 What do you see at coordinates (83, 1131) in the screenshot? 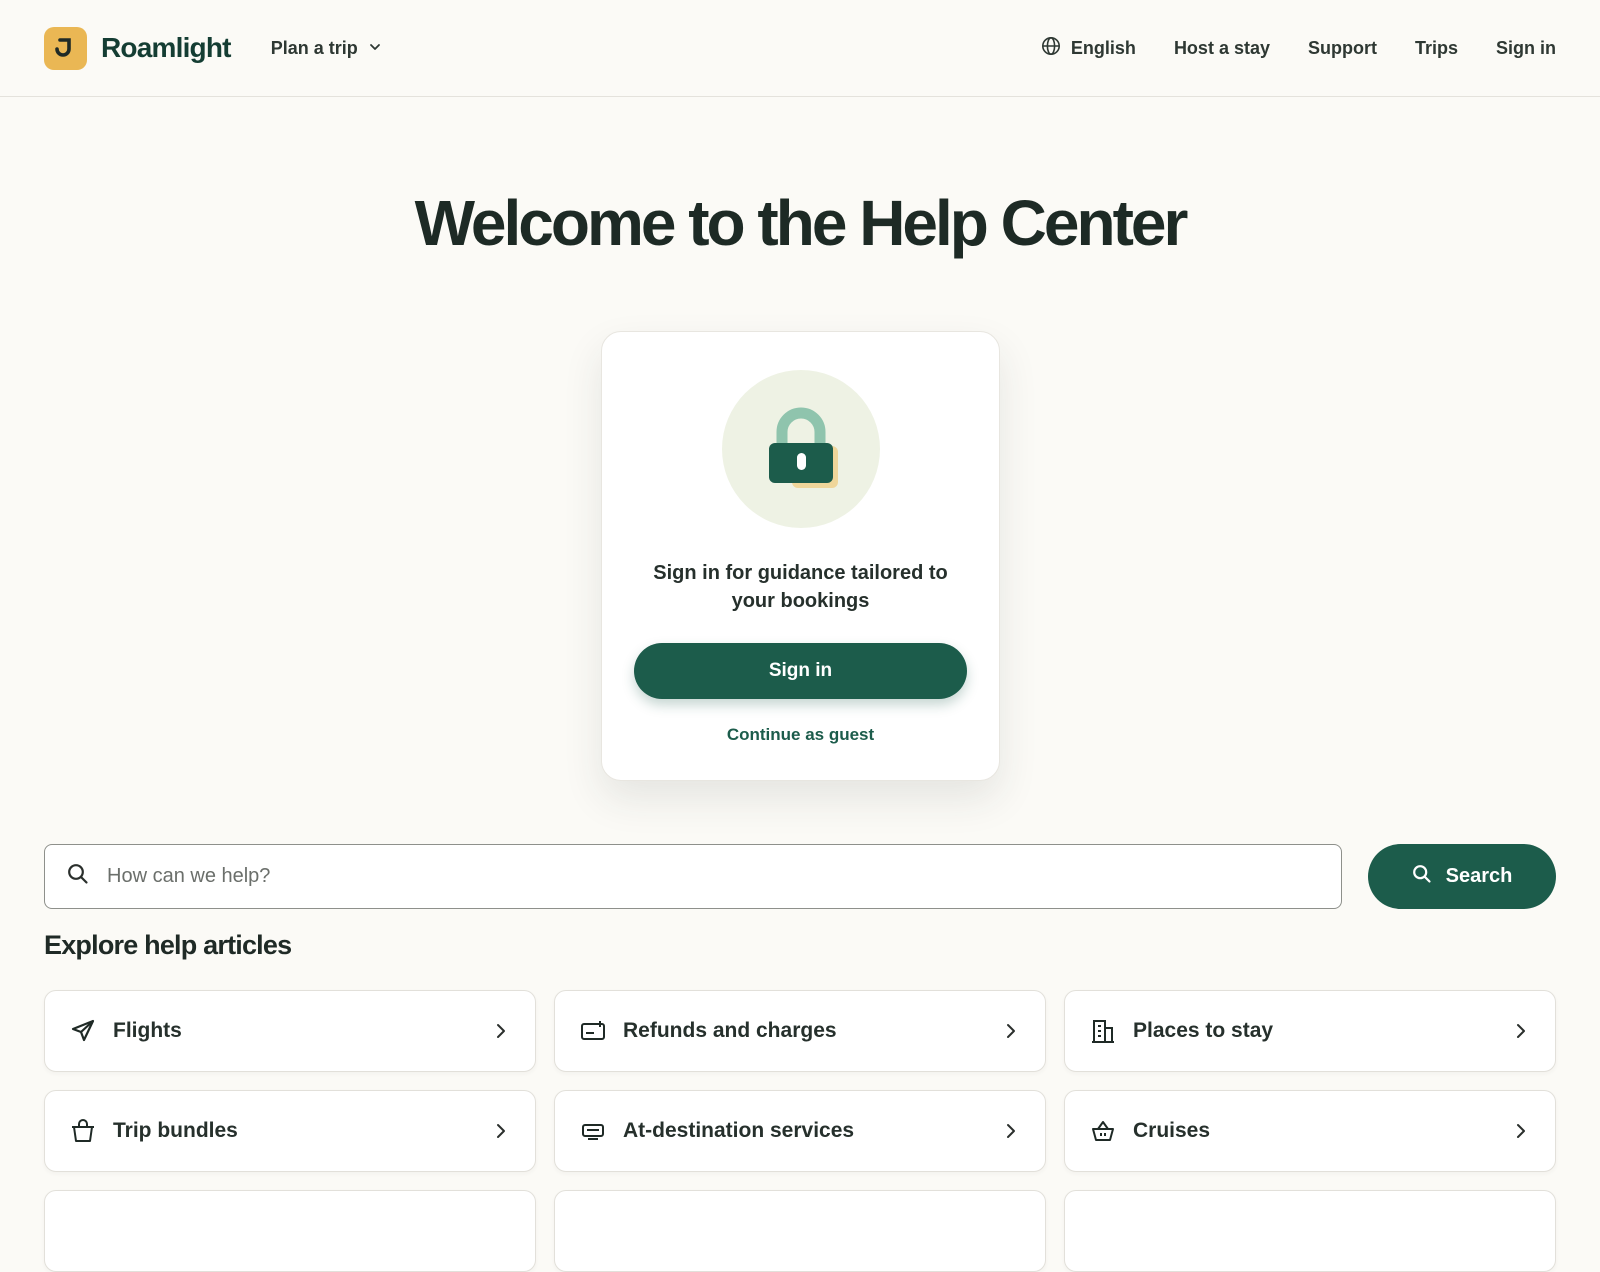
I see `bag-icon` at bounding box center [83, 1131].